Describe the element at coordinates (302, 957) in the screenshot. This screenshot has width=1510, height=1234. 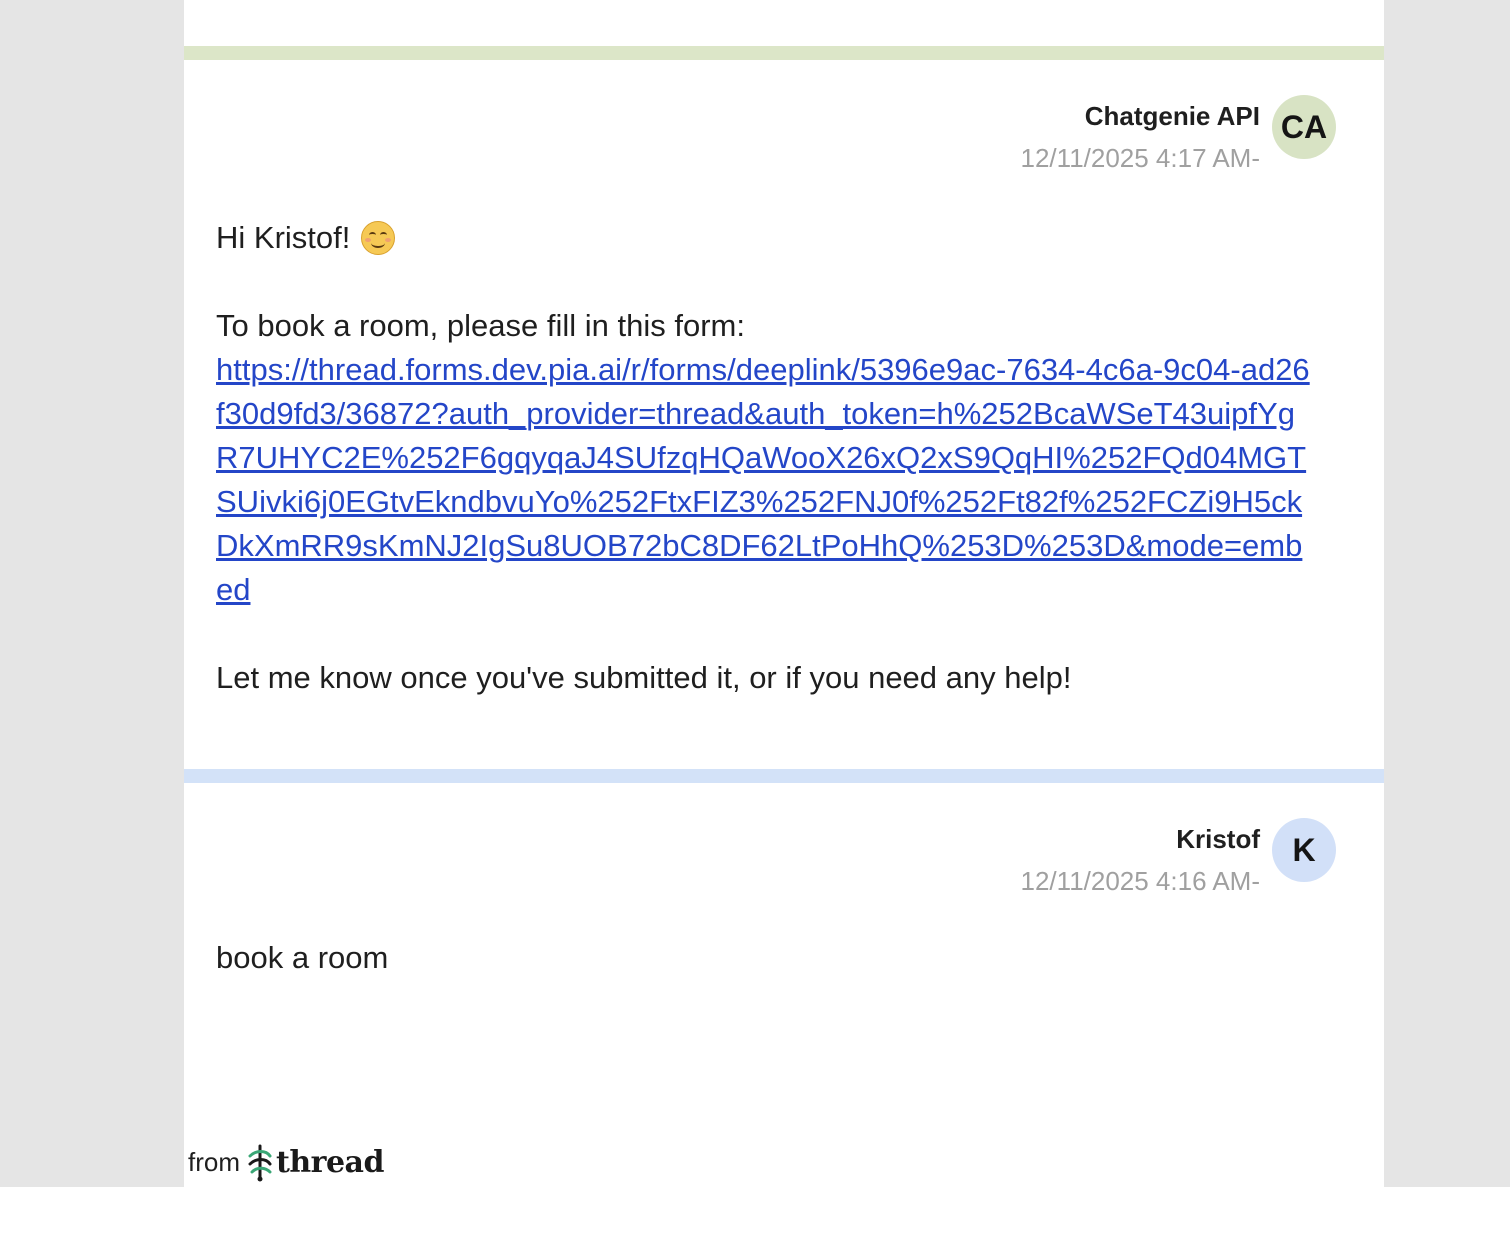
I see `message-text: book a room` at that location.